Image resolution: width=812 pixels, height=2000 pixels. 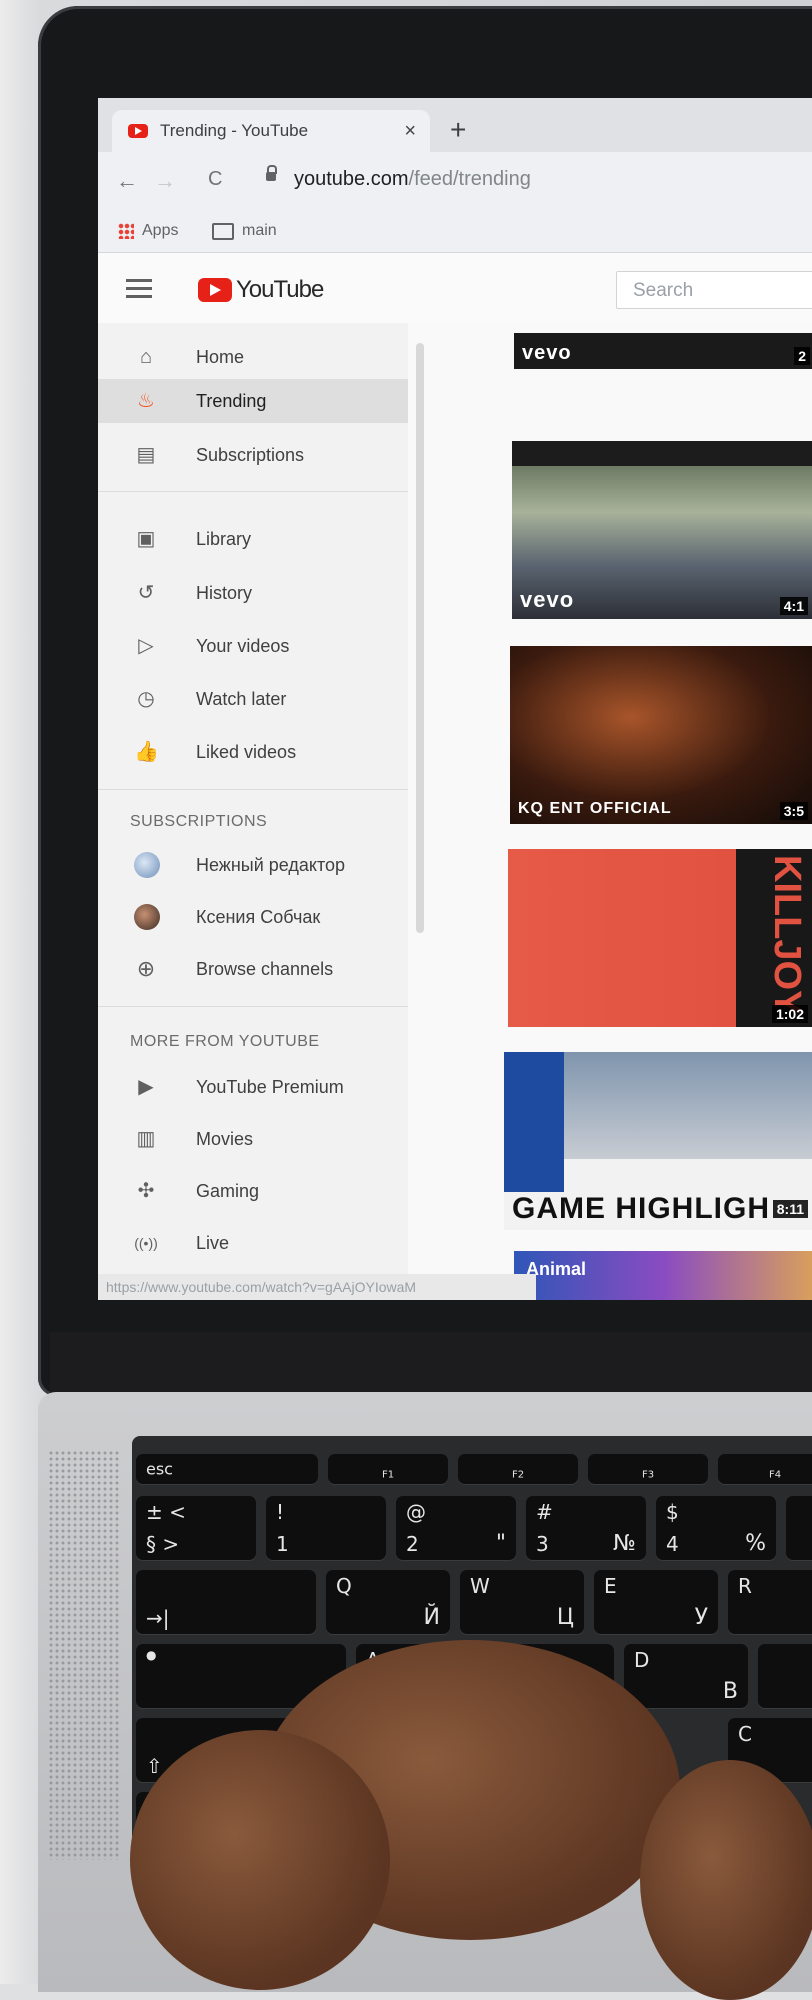 I want to click on sidebar-item-trending: ♨ Trending, so click(x=253, y=401).